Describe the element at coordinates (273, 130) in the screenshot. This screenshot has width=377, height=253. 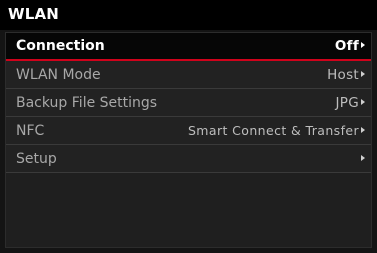
I see `menu-item-value: Smart Connect & Transfer` at that location.